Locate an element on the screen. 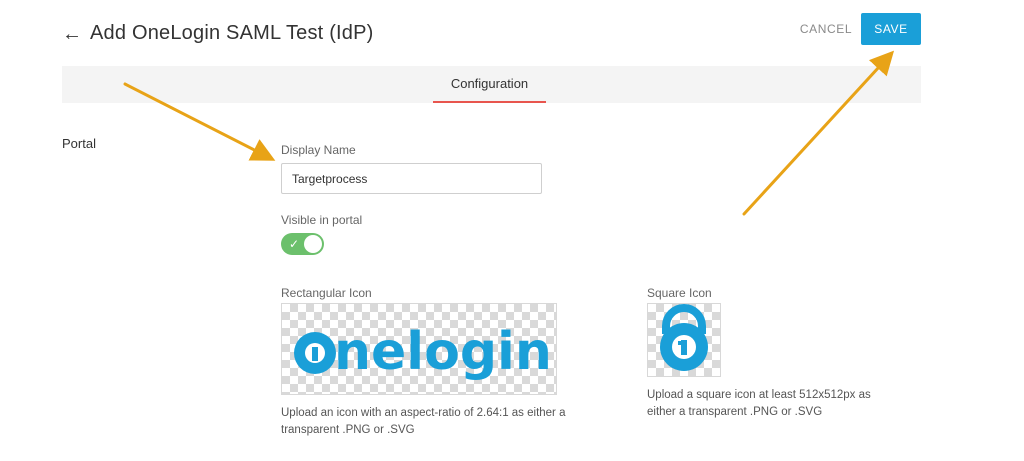 This screenshot has width=1024, height=461. back-arrow-icon: ← is located at coordinates (72, 34).